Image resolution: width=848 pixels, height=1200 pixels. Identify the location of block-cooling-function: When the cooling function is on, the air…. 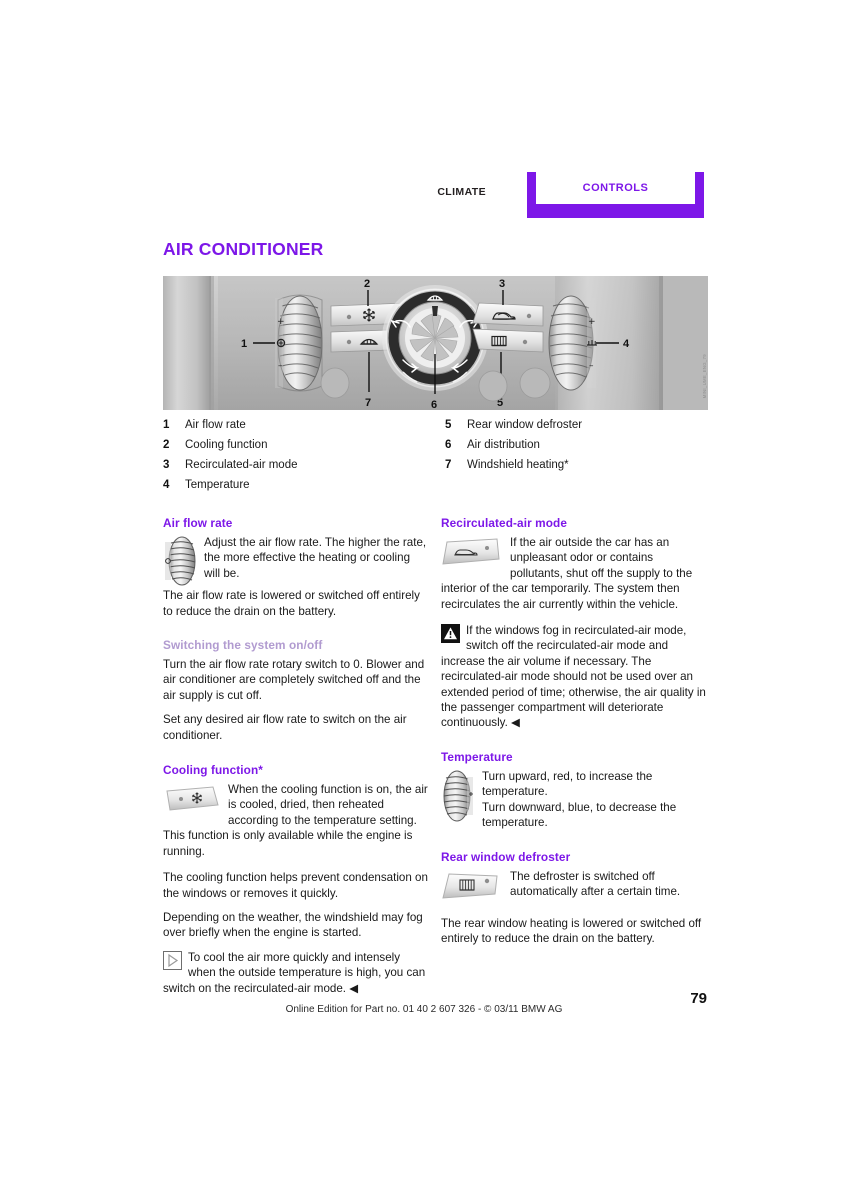
(295, 820).